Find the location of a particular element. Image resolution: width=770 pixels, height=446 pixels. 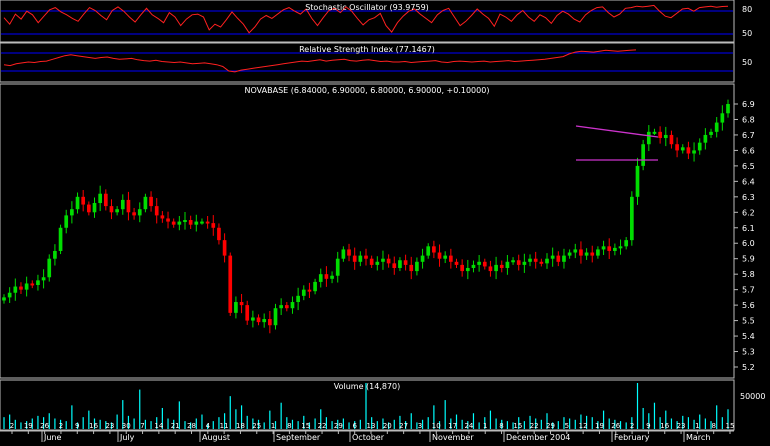

x-day-label: 27 is located at coordinates (403, 426).